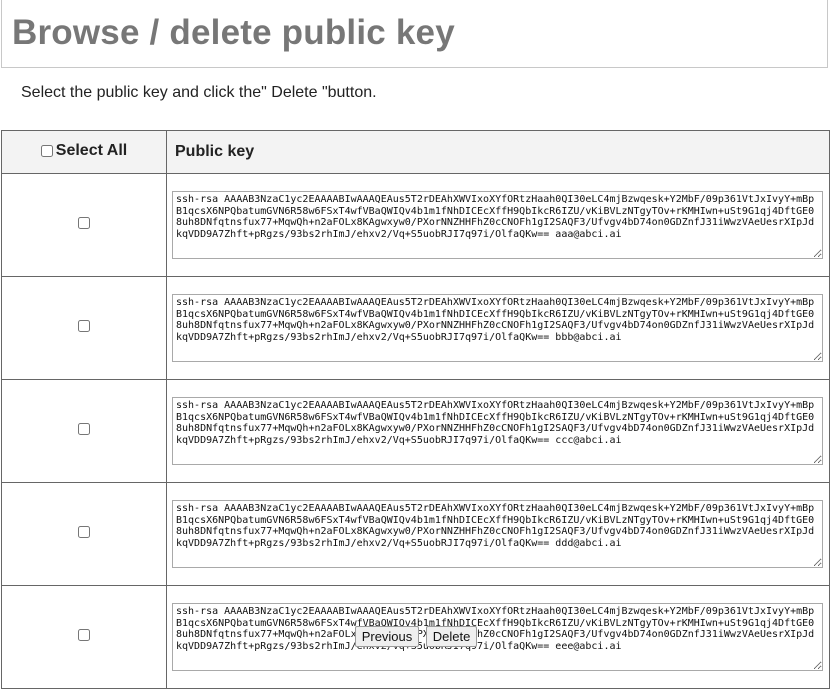 This screenshot has height=689, width=832. What do you see at coordinates (233, 32) in the screenshot?
I see `page-title: Browse / delete public key` at bounding box center [233, 32].